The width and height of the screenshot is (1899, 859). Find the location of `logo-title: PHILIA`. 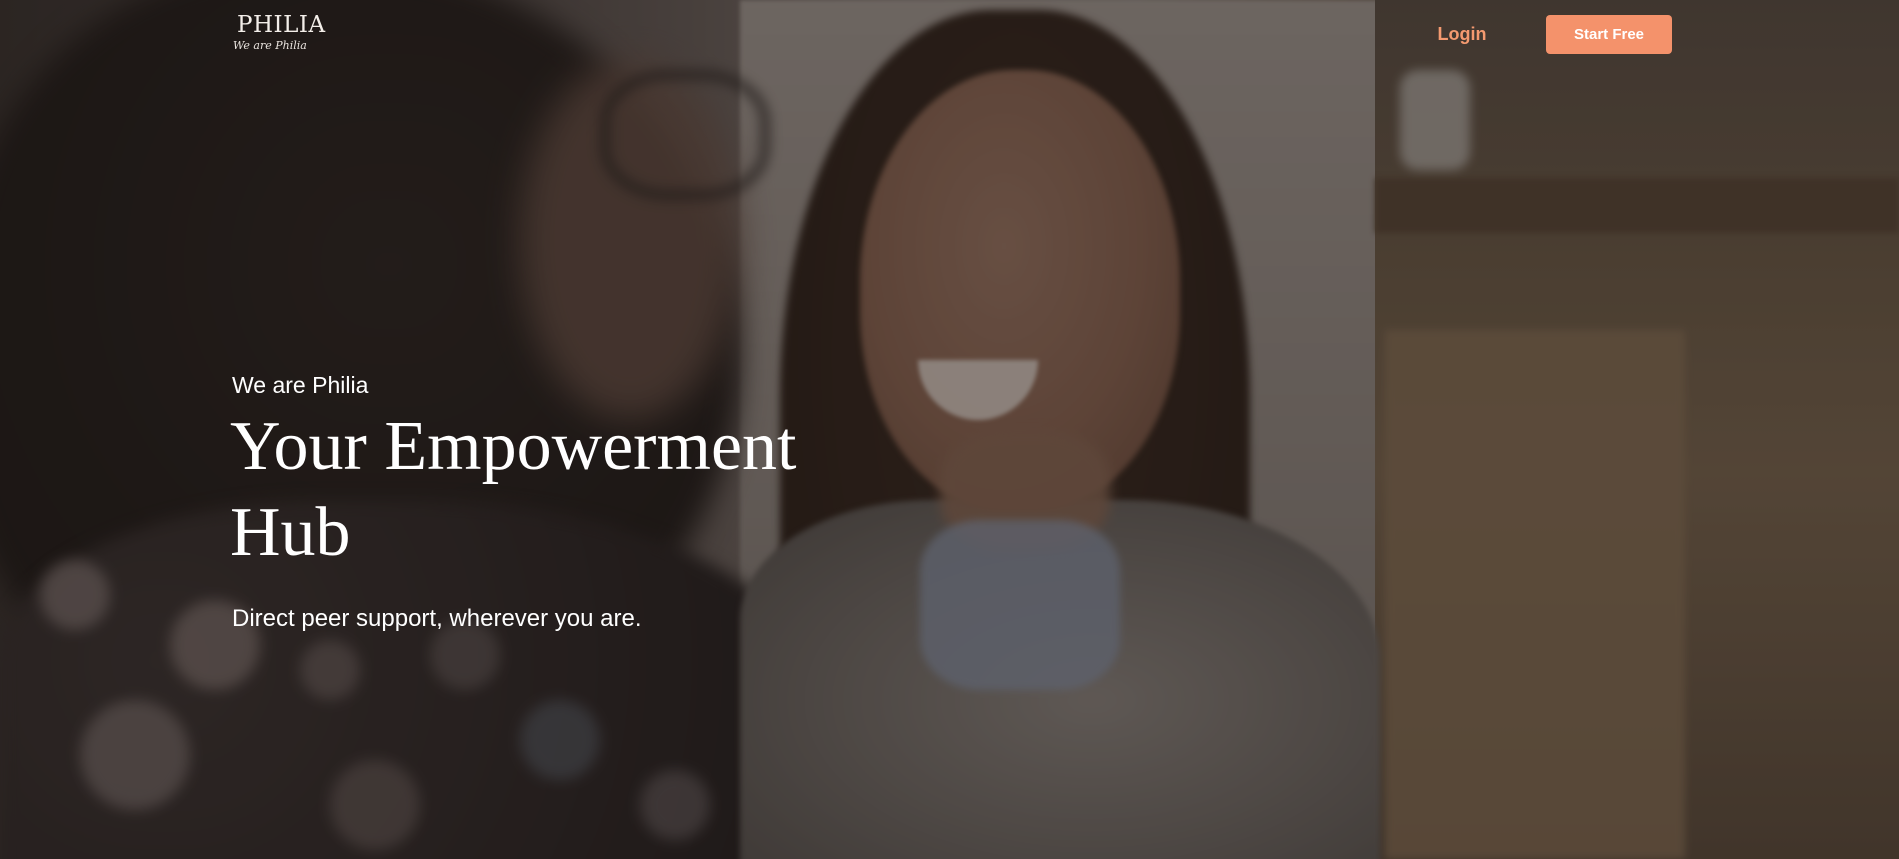

logo-title: PHILIA is located at coordinates (281, 25).